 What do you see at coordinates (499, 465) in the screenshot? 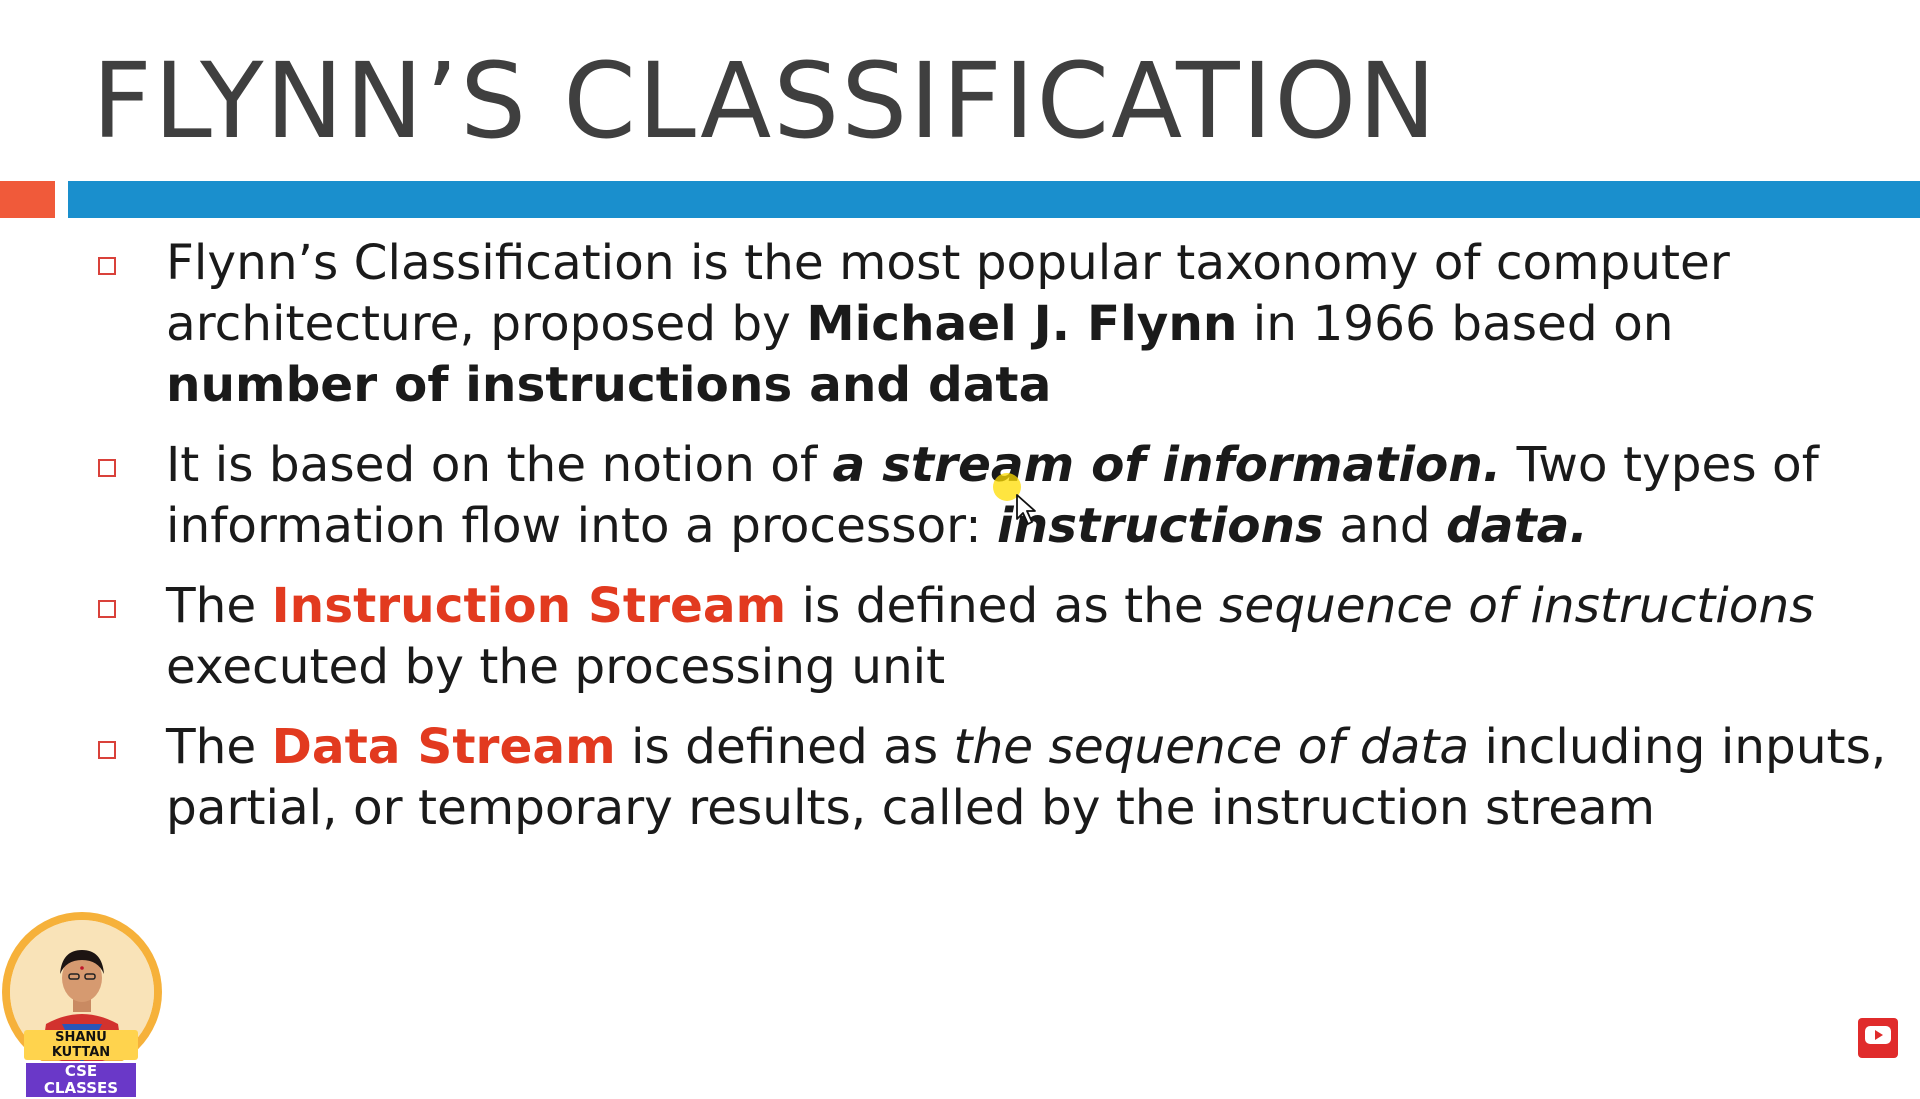
I see `text-run: It is based on the notion of` at bounding box center [499, 465].